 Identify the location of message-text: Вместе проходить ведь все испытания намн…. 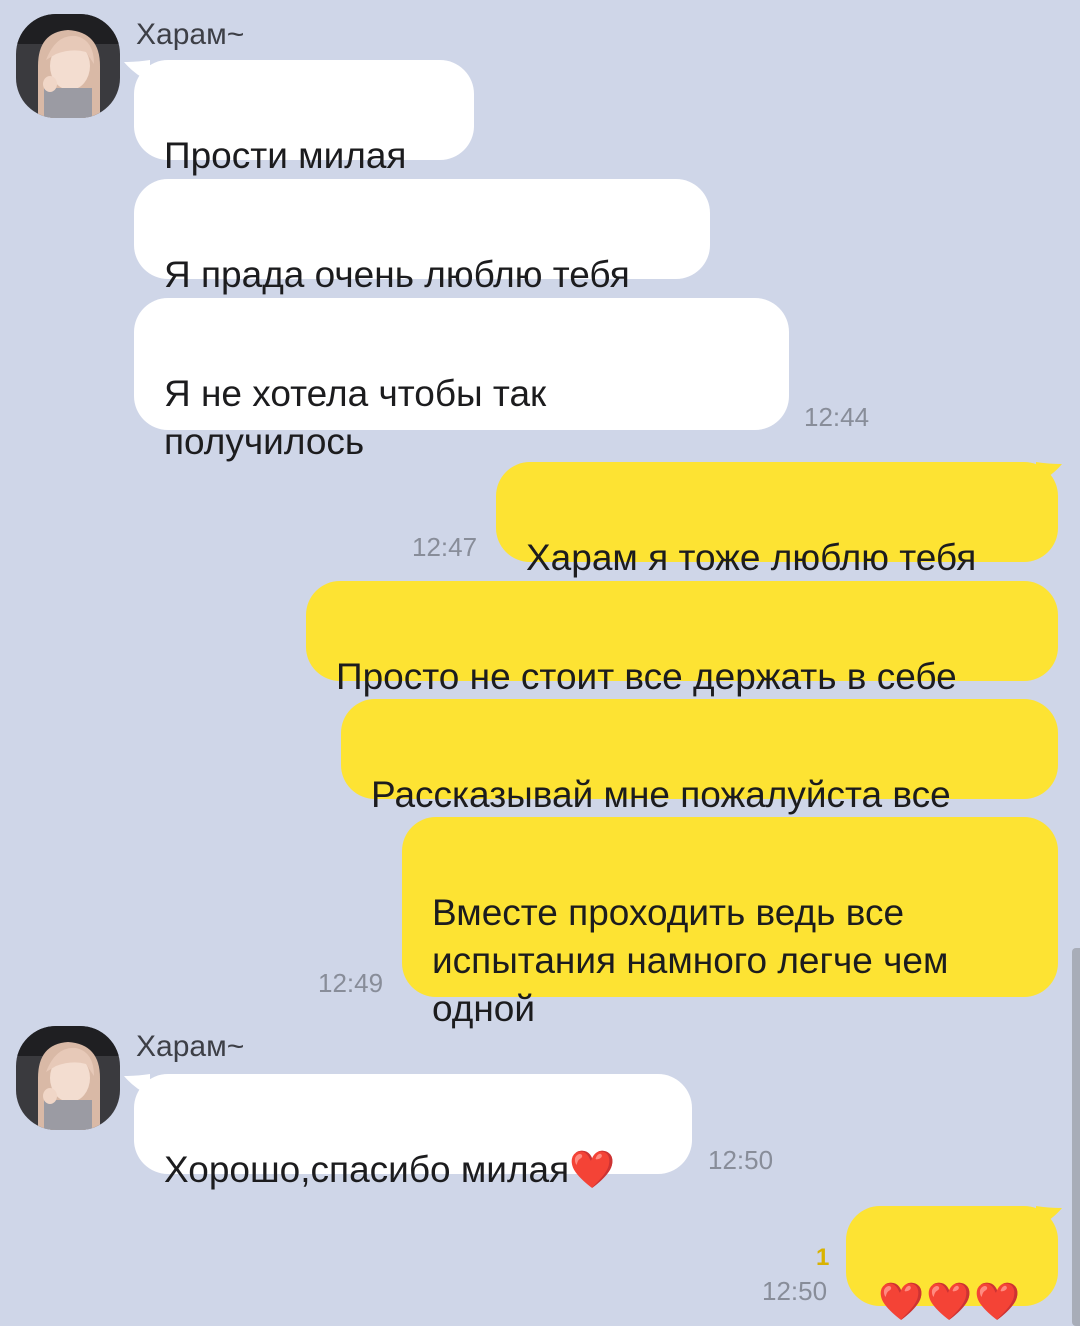
(690, 960).